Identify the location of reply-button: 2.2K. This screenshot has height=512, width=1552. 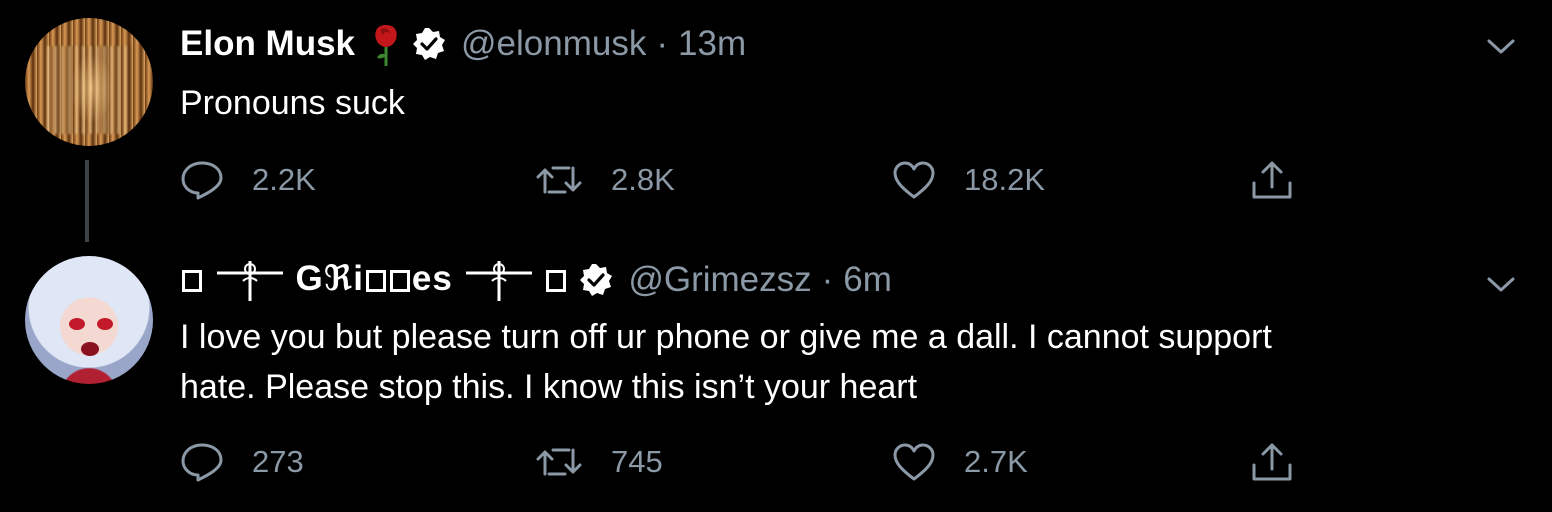
(248, 180).